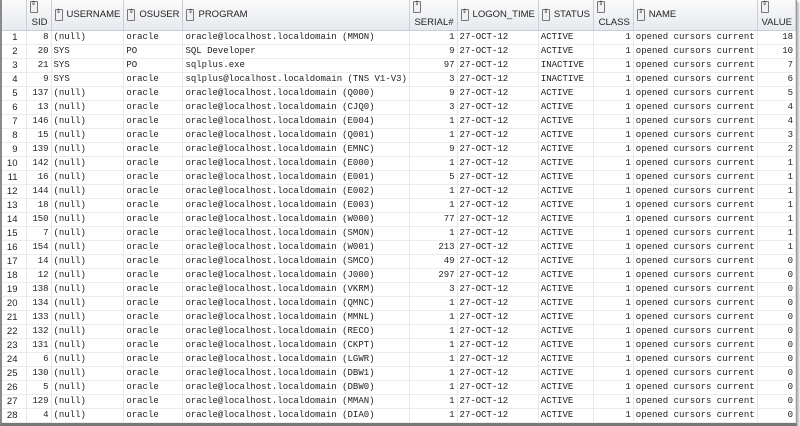  Describe the element at coordinates (296, 205) in the screenshot. I see `cell-program: oracle@localhost.localdomain (E003)` at that location.